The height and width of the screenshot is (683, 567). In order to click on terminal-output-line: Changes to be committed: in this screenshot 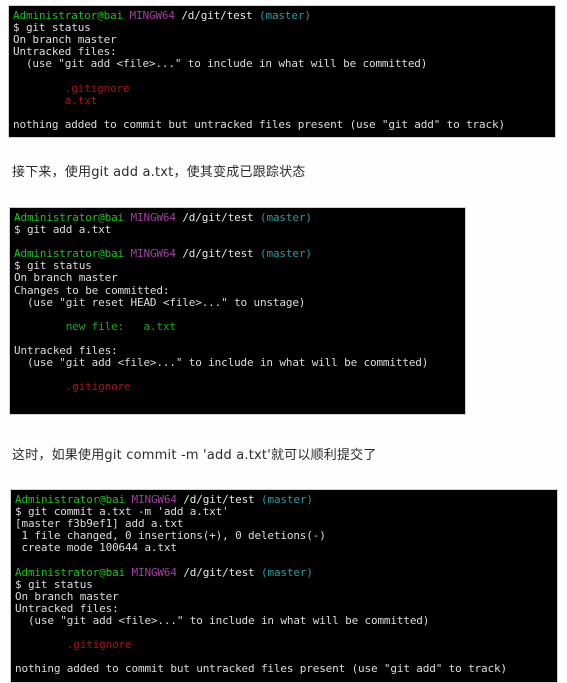, I will do `click(92, 290)`.